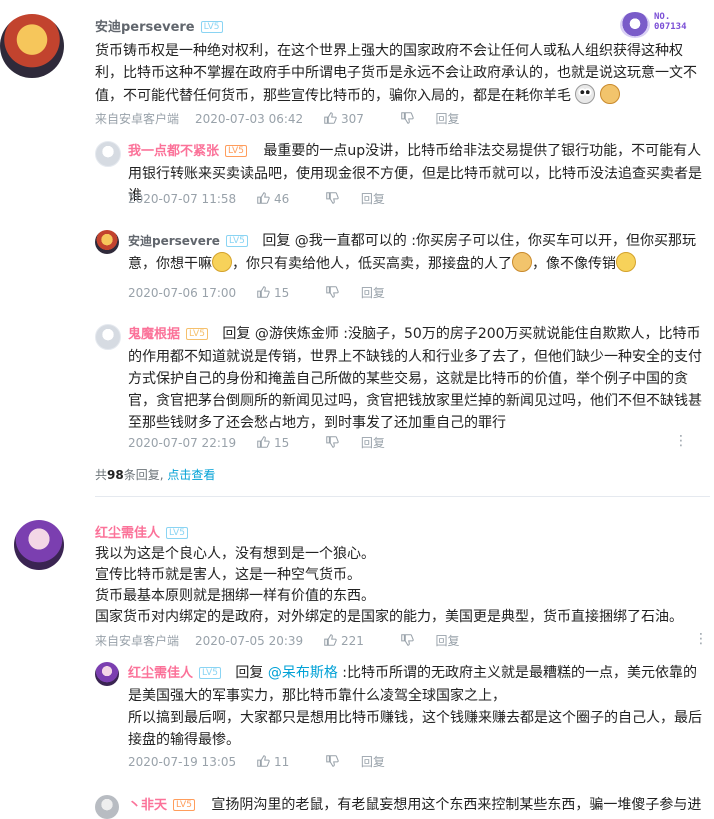 The image size is (714, 819). I want to click on panda-emoji-icon, so click(585, 94).